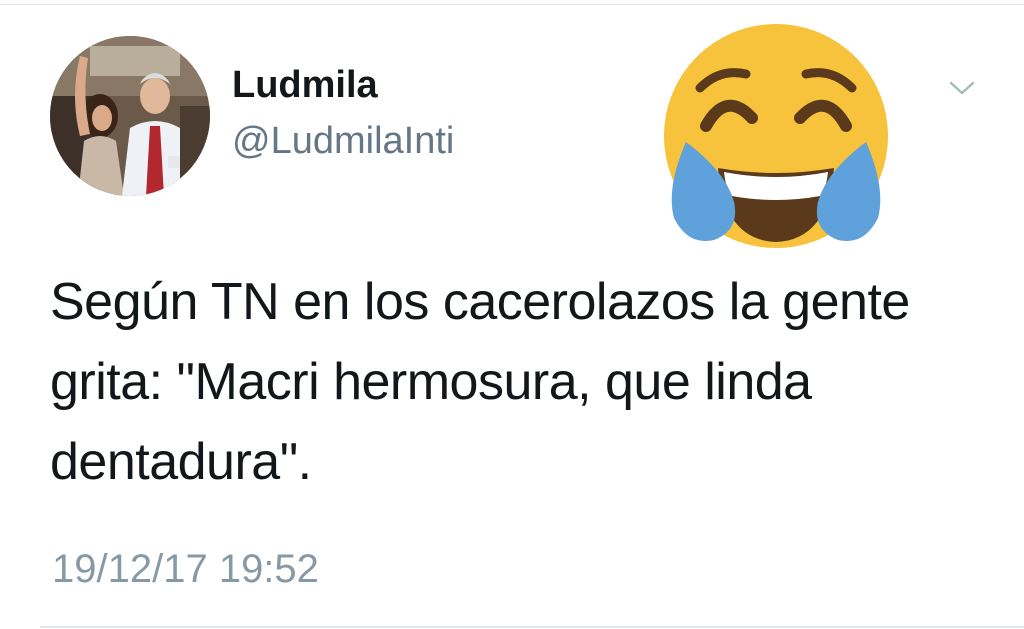 The image size is (1024, 629). What do you see at coordinates (962, 88) in the screenshot?
I see `chevron-down-icon` at bounding box center [962, 88].